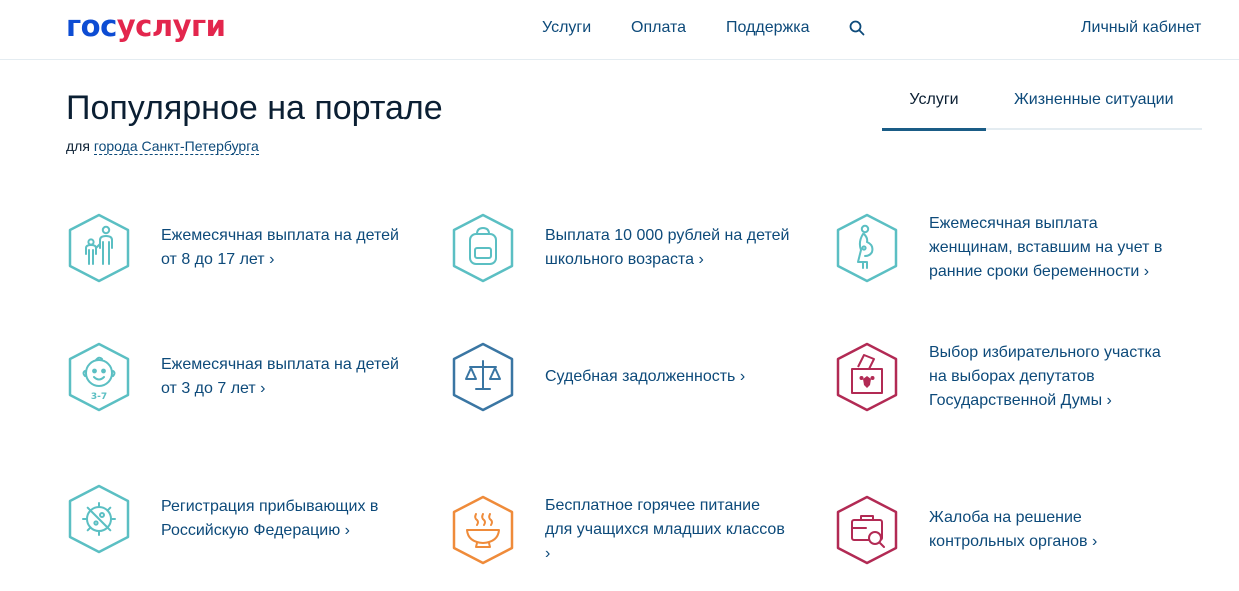 This screenshot has height=591, width=1239. Describe the element at coordinates (254, 108) in the screenshot. I see `page-title: Популярное на портале` at that location.